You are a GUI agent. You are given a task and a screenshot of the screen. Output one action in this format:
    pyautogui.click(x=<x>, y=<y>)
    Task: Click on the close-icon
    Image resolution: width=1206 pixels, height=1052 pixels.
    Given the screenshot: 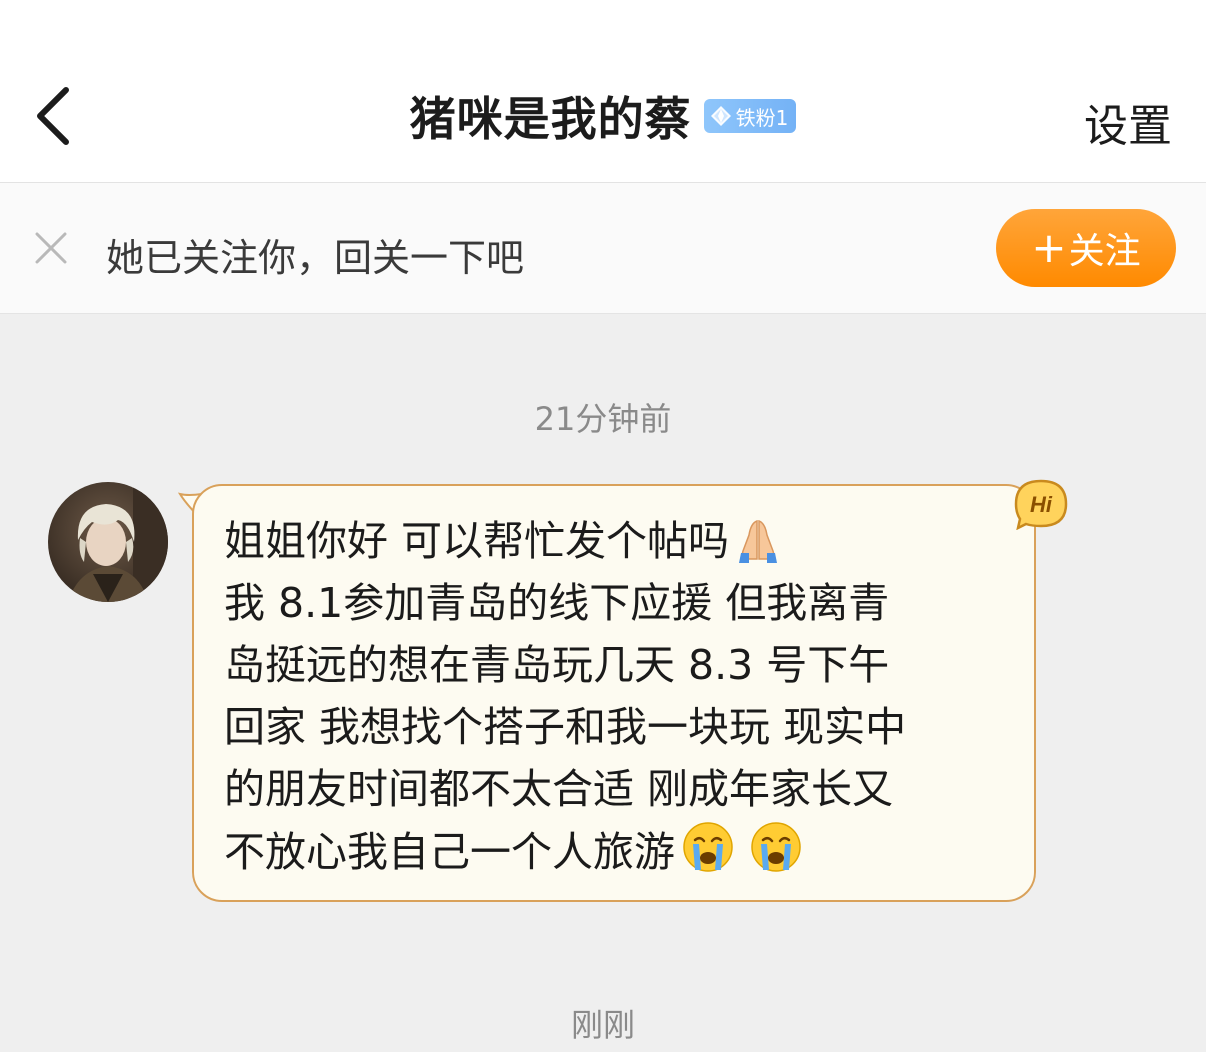 What is the action you would take?
    pyautogui.click(x=51, y=248)
    